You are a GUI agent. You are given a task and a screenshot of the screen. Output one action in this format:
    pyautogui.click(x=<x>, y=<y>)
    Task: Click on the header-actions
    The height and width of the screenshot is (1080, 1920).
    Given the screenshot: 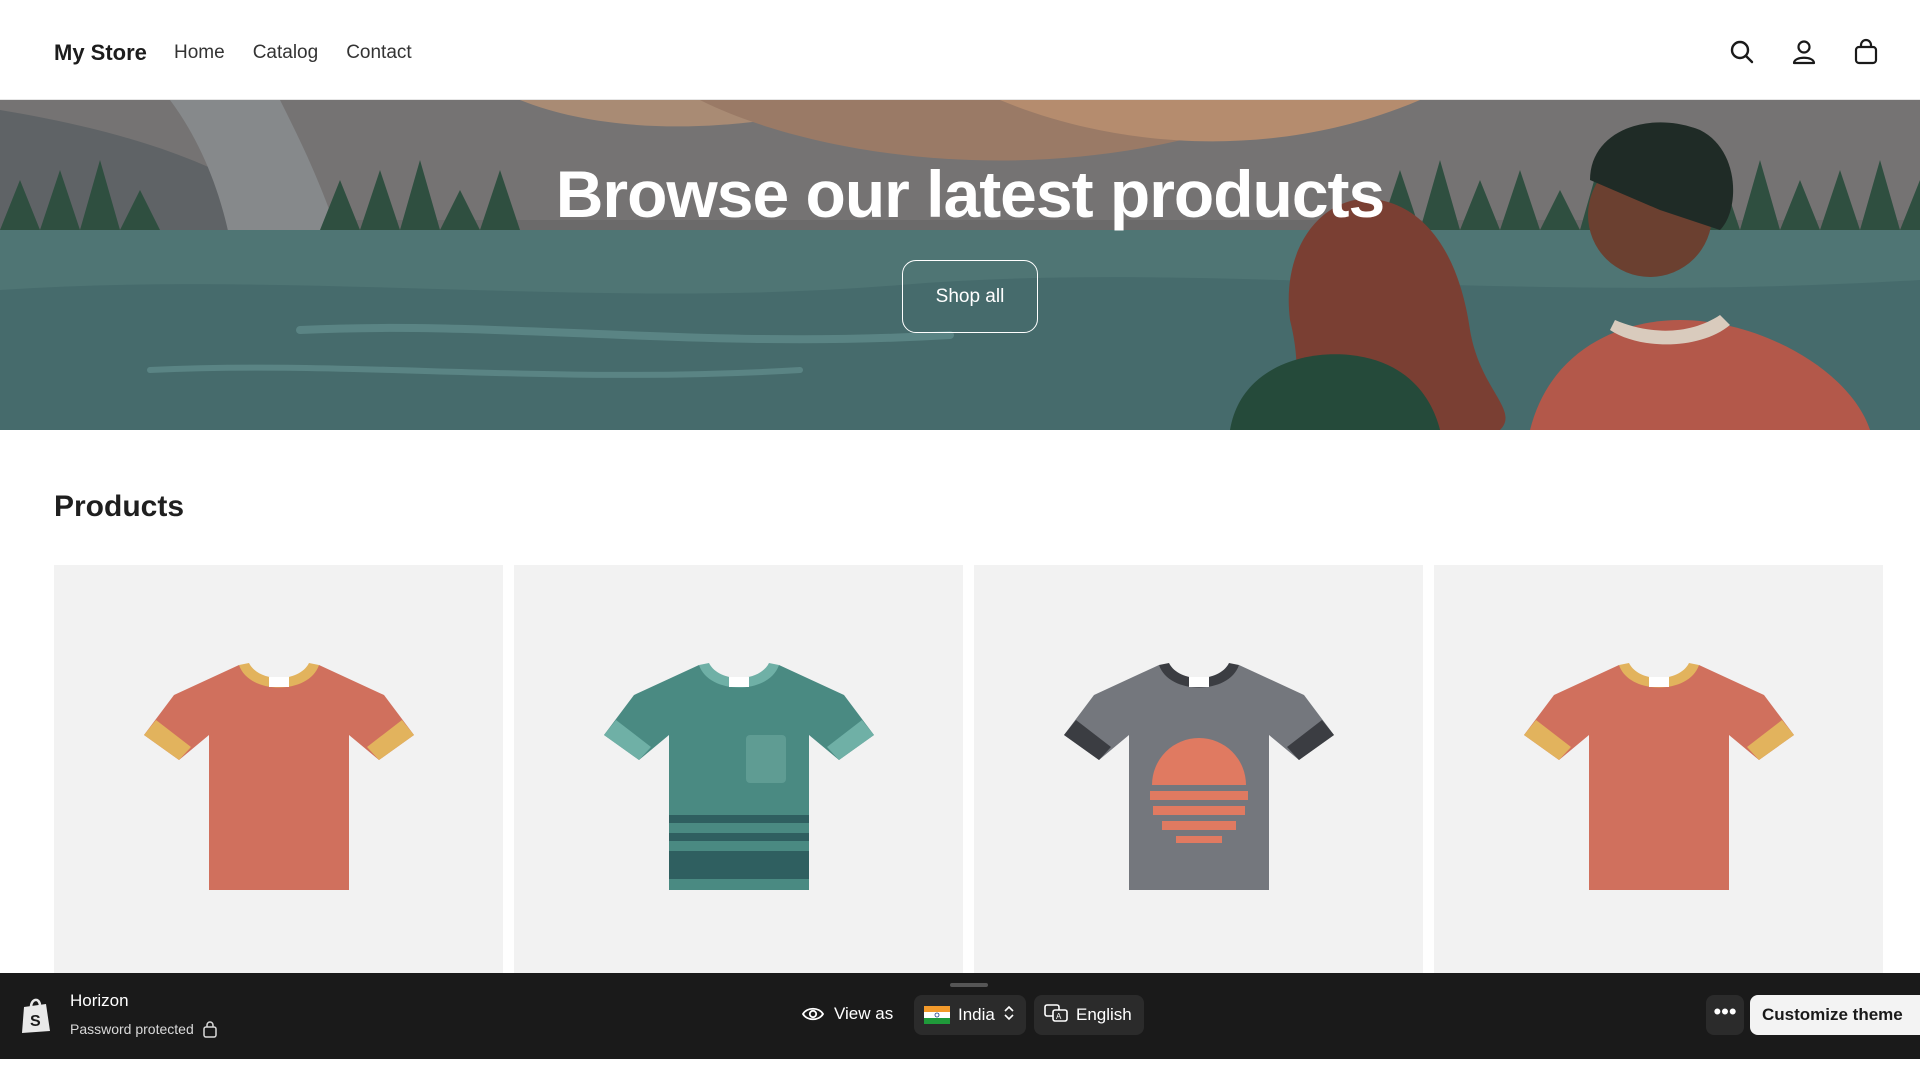 What is the action you would take?
    pyautogui.click(x=1804, y=52)
    